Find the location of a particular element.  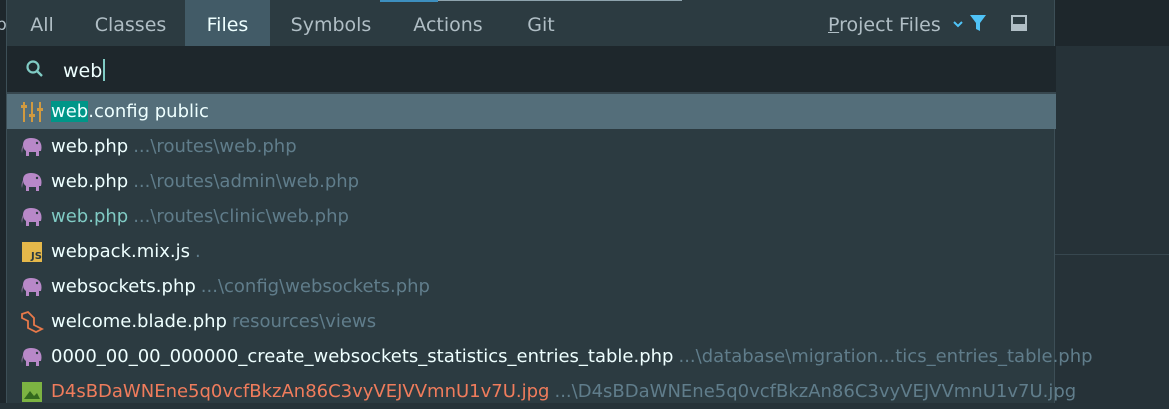

file-path: resources\views is located at coordinates (304, 321).